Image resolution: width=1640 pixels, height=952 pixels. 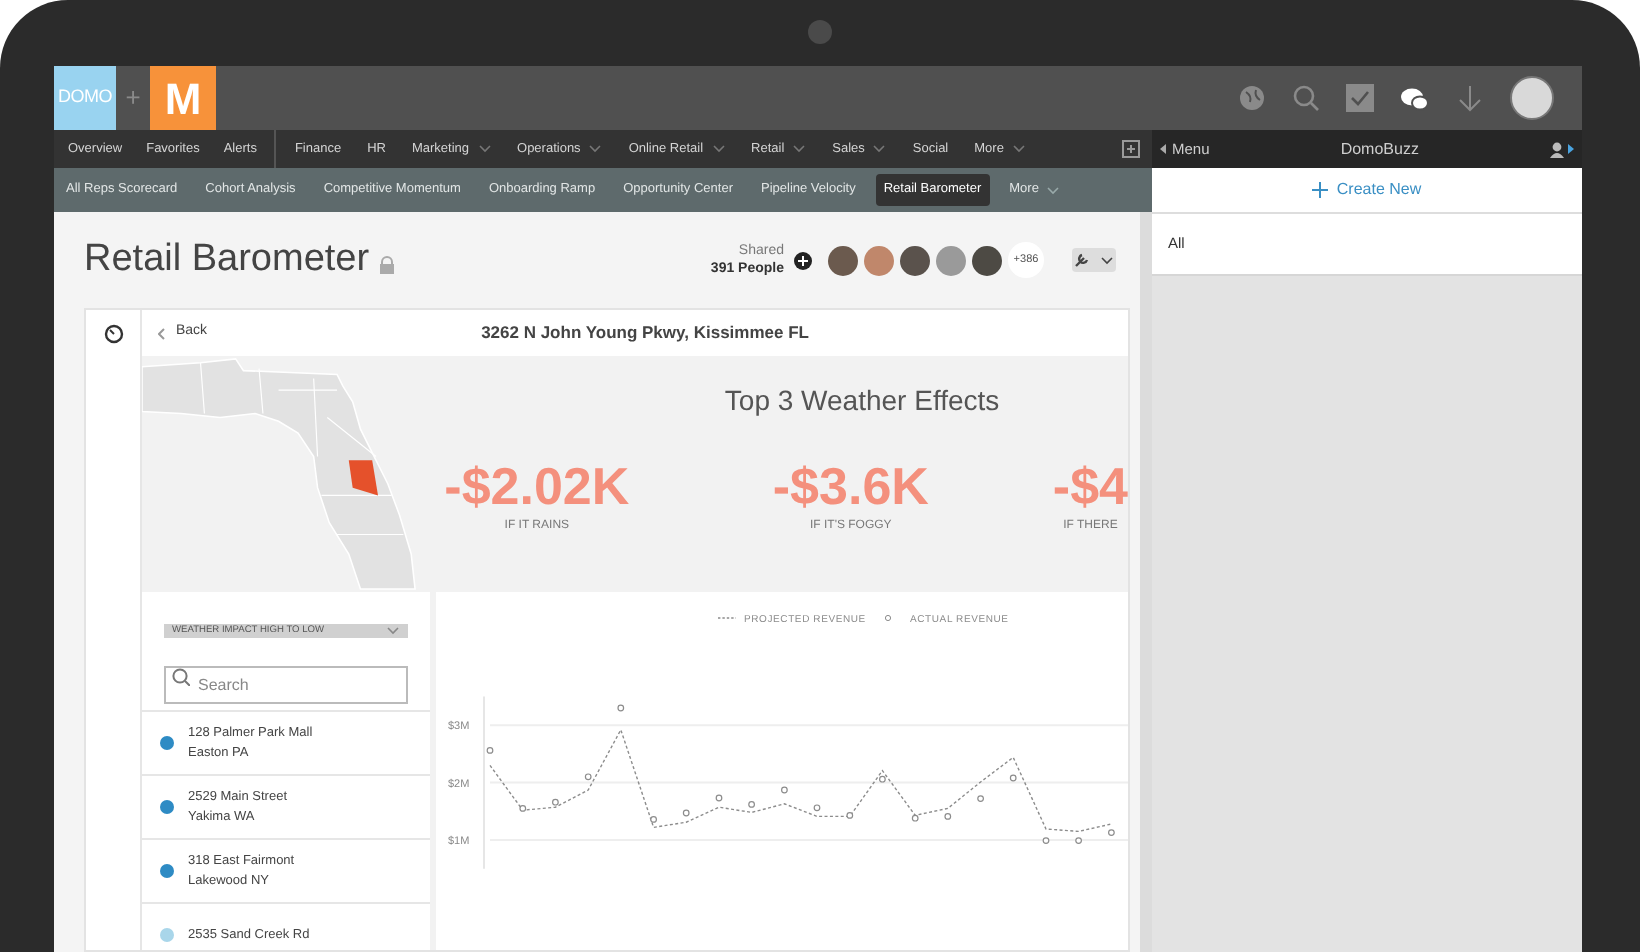 I want to click on effects-title: Top 3 Weather Effects, so click(x=862, y=401).